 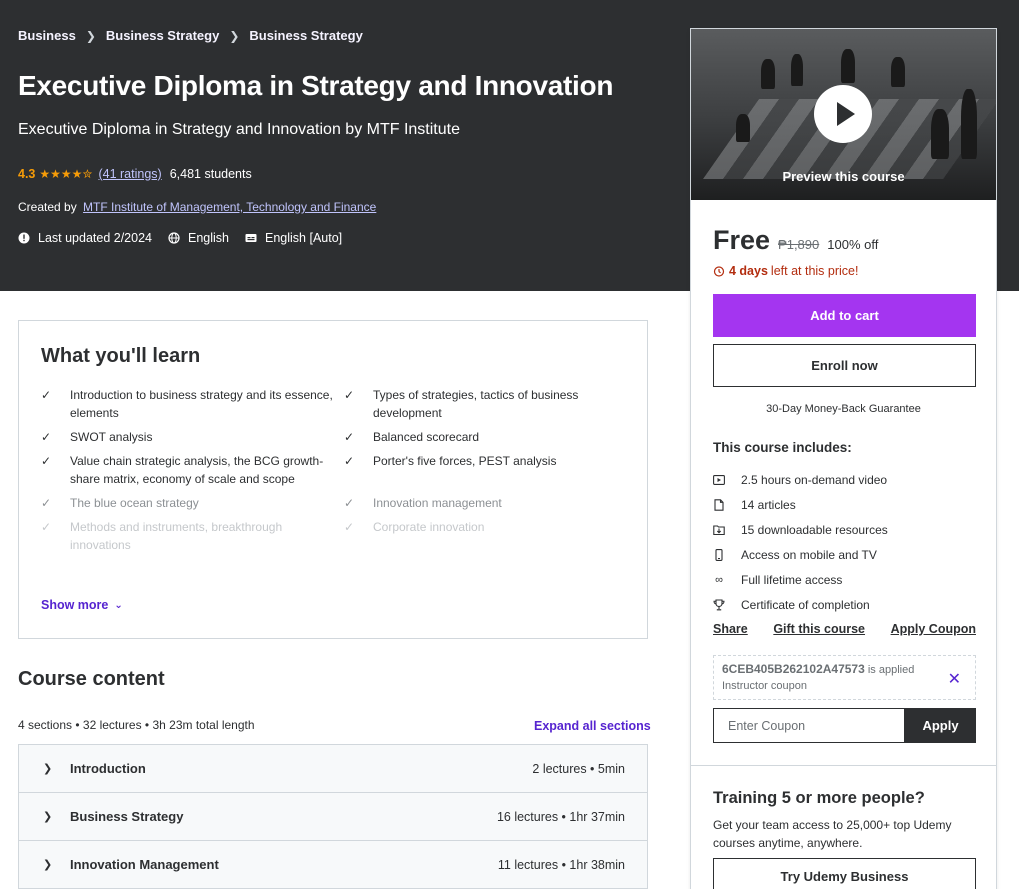 I want to click on includes-item: 14 articles, so click(x=800, y=504).